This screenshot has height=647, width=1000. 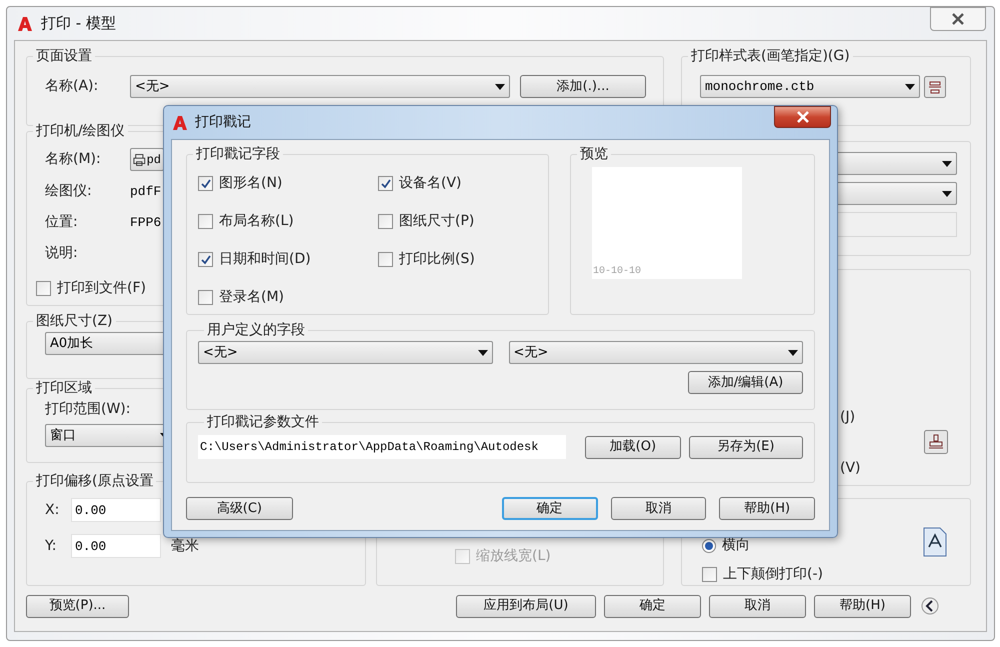 I want to click on label: 说明:, so click(x=61, y=253).